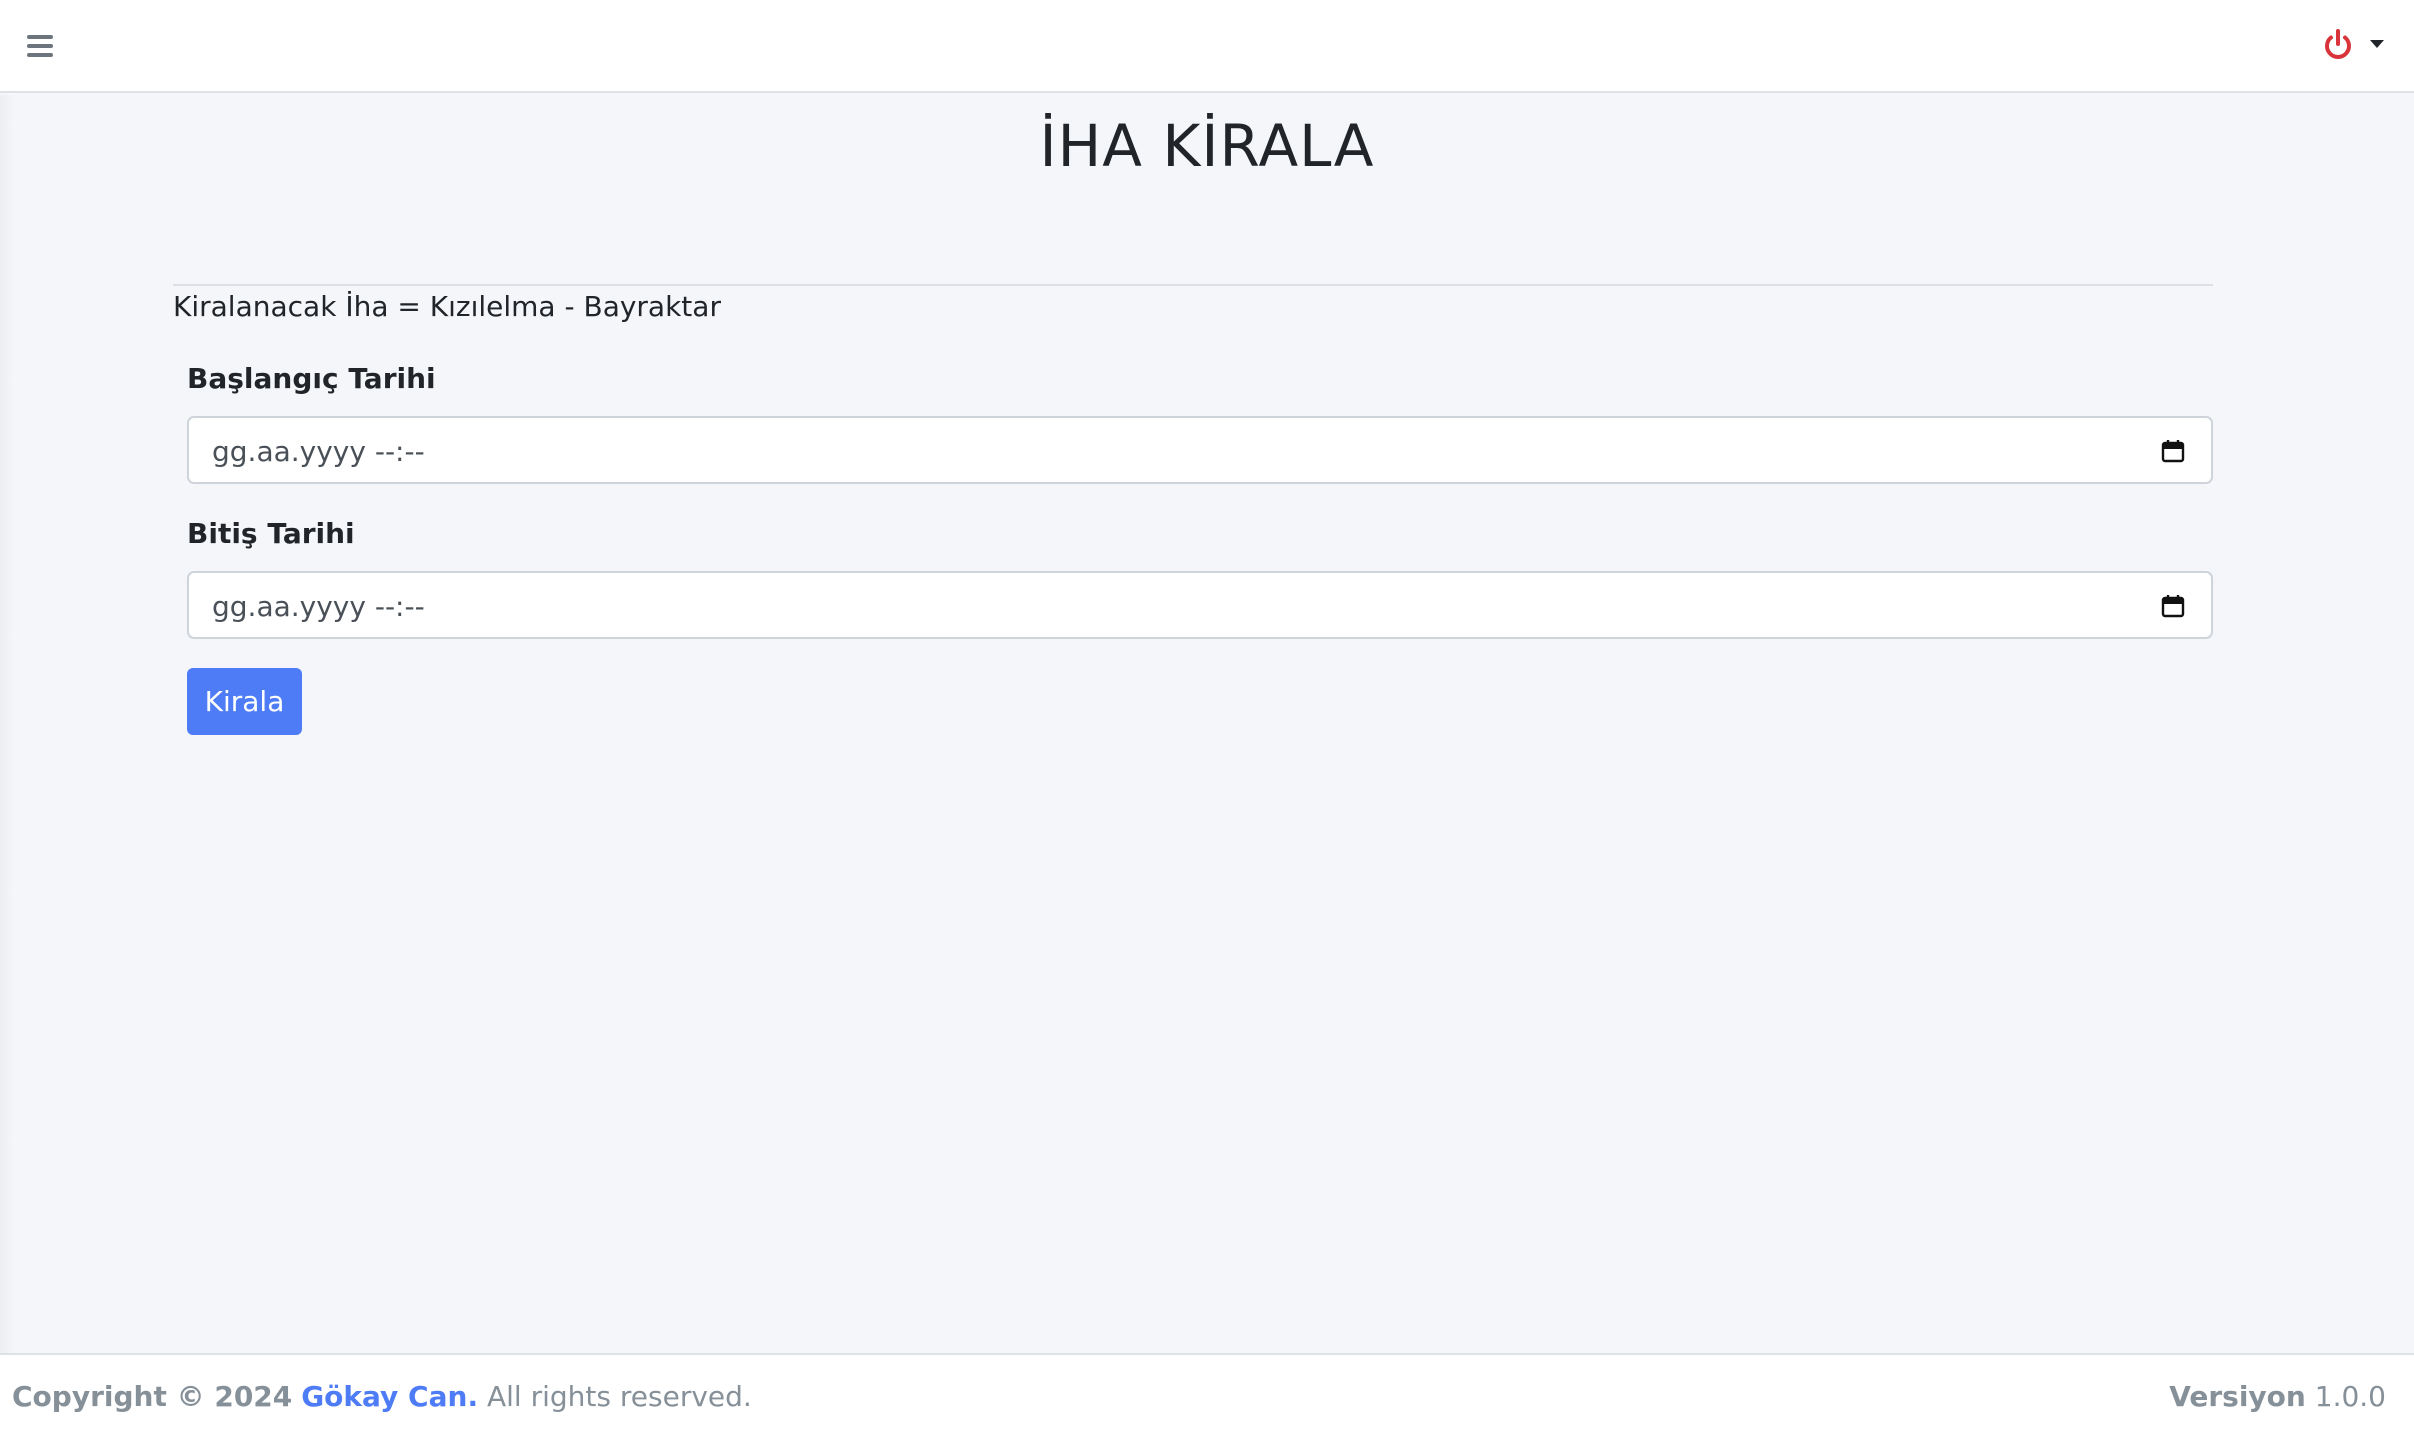 The width and height of the screenshot is (2414, 1438). I want to click on page-title: İHA KİRALA, so click(1207, 146).